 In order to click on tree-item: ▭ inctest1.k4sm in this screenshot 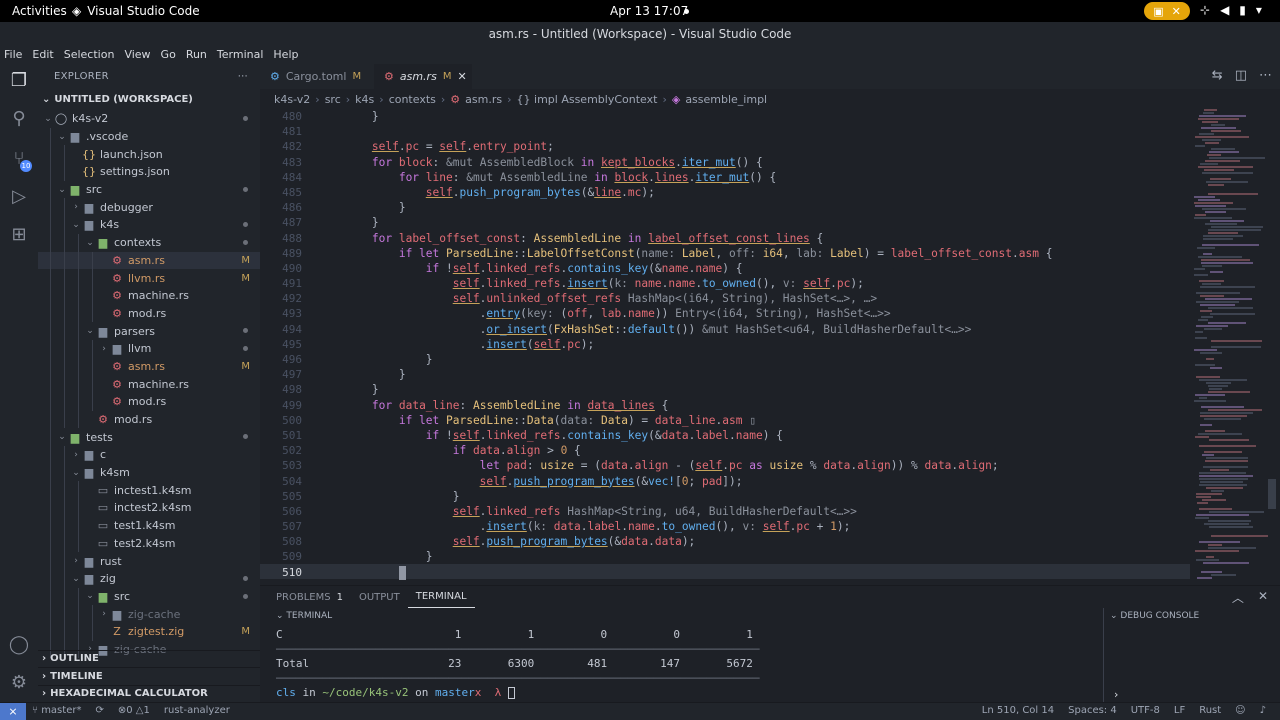, I will do `click(149, 490)`.